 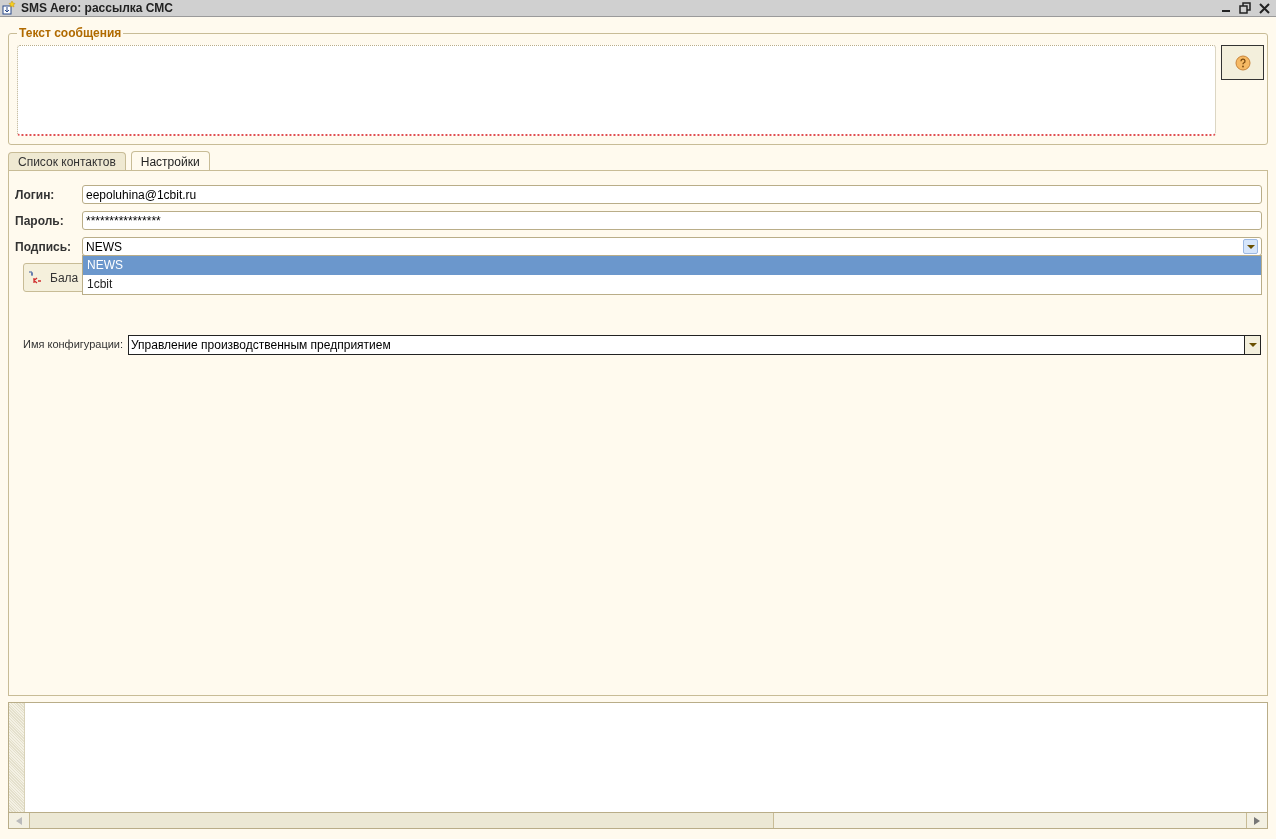 I want to click on field-label: Логин:, so click(x=35, y=195).